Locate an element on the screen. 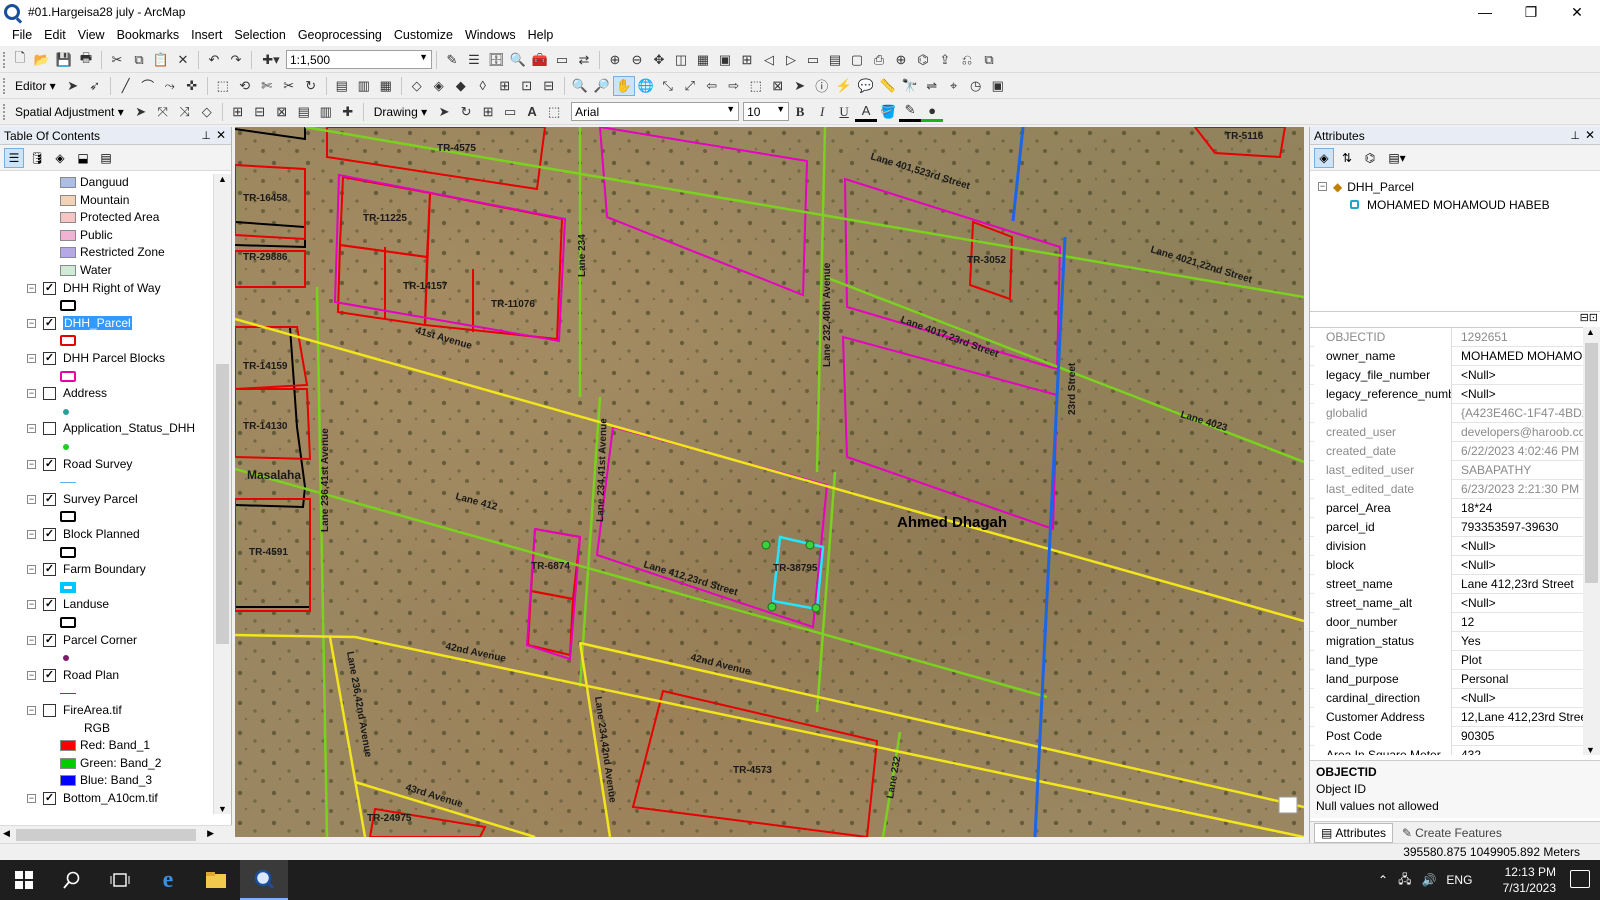 The height and width of the screenshot is (900, 1600). toolbar-grip is located at coordinates (4, 85).